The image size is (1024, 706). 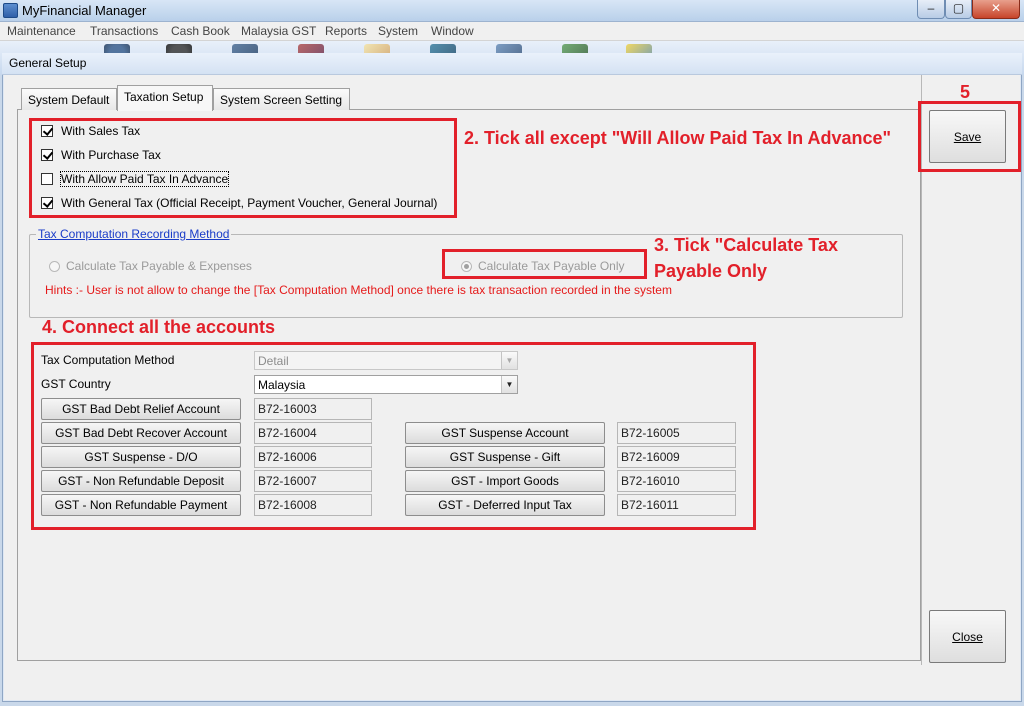 I want to click on annotation-step4: 4. Connect all the accounts, so click(x=159, y=327).